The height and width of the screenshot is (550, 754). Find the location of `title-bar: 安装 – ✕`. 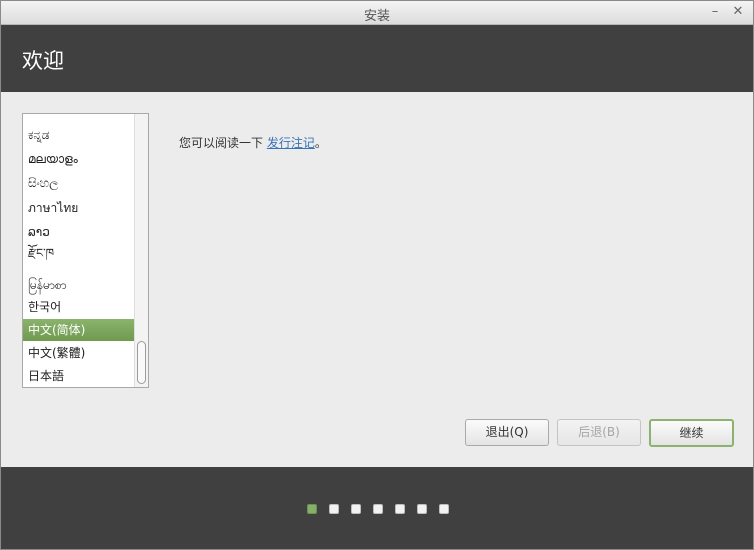

title-bar: 安装 – ✕ is located at coordinates (377, 13).